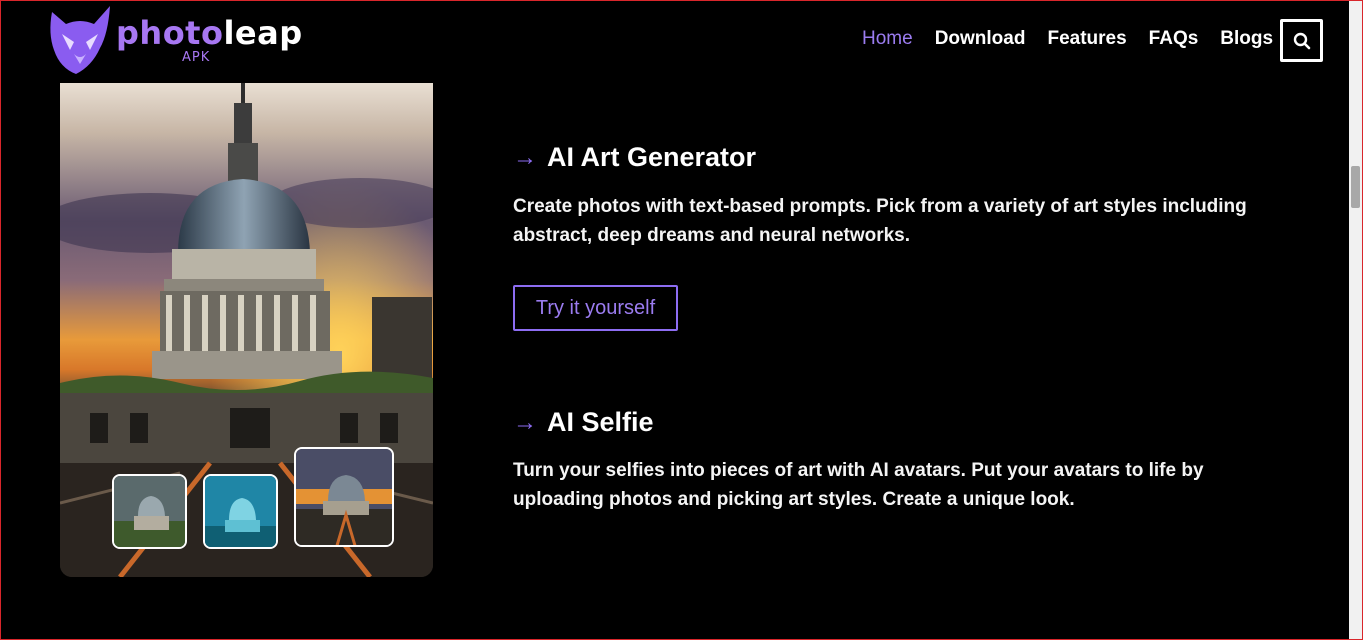 The image size is (1363, 640). Describe the element at coordinates (980, 39) in the screenshot. I see `nav-download: Download` at that location.